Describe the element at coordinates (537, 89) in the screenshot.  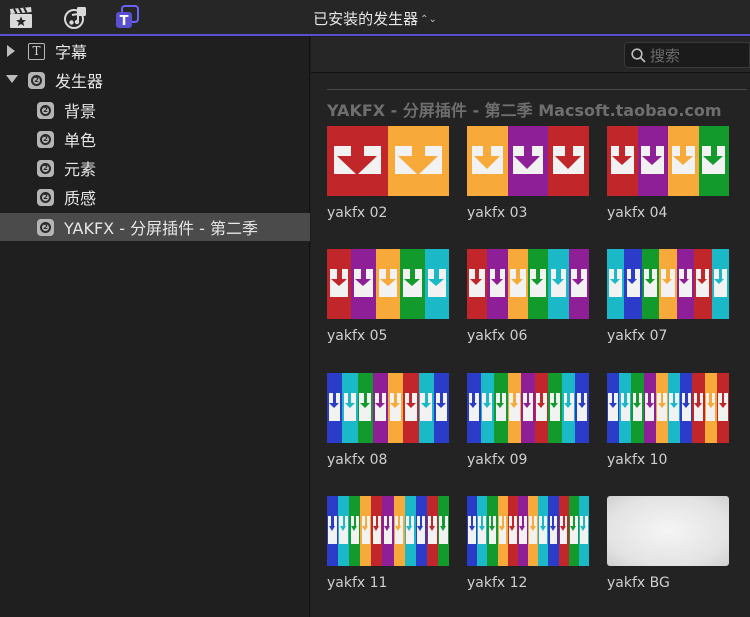
I see `section-divider` at that location.